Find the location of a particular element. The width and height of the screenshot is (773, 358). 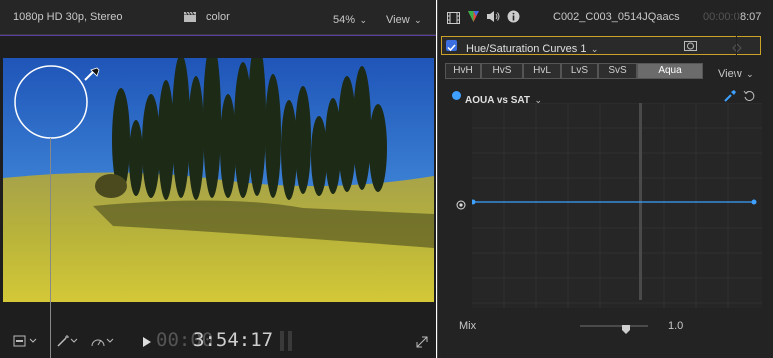

clapper-icon is located at coordinates (190, 16).